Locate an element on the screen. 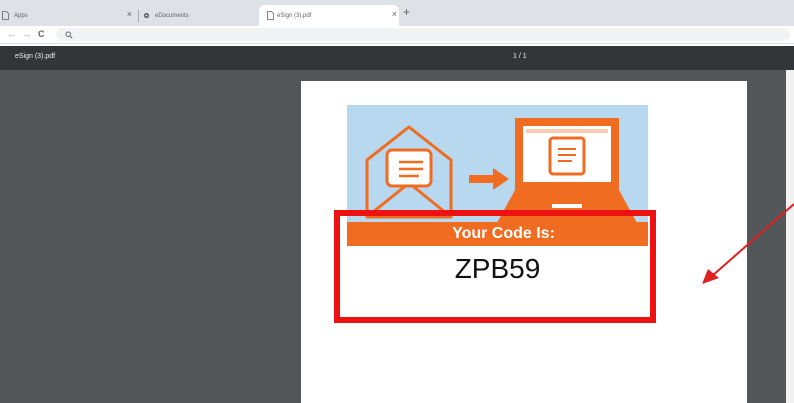 The image size is (794, 403). browser-toolbar: ← → C is located at coordinates (397, 35).